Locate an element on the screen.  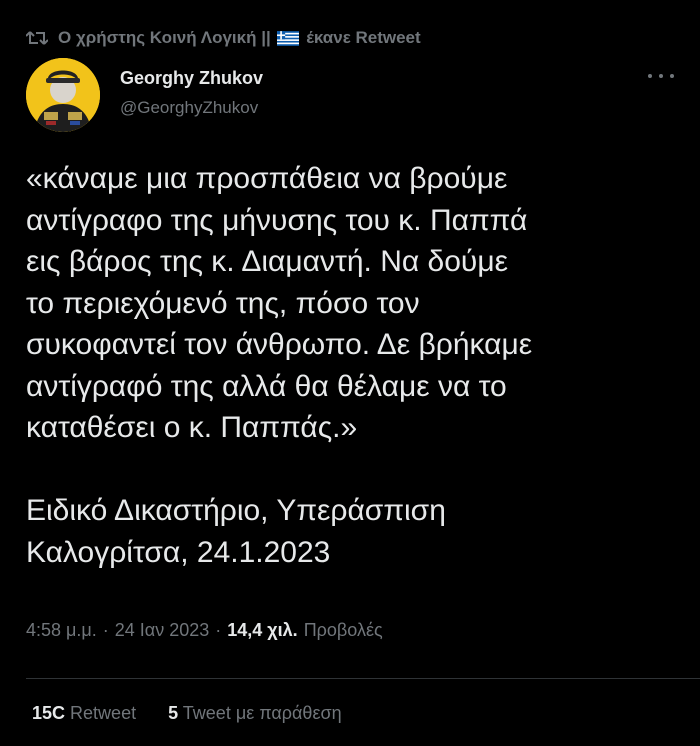
retweet-icon is located at coordinates (37, 38).